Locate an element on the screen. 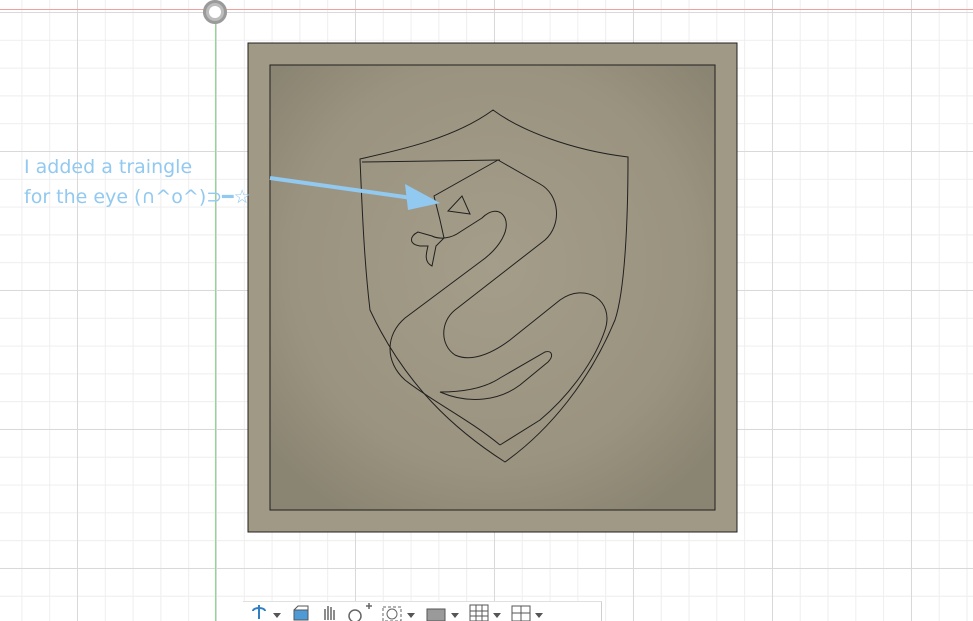  orbit-dropdown-caret is located at coordinates (277, 615).